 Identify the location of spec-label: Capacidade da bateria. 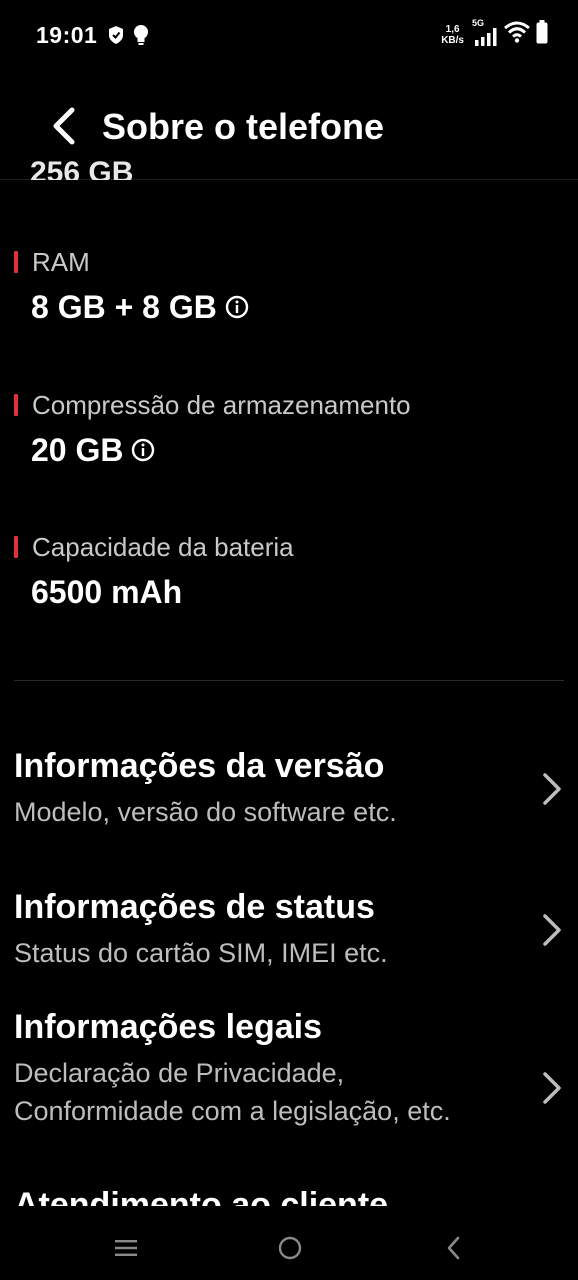
(163, 546).